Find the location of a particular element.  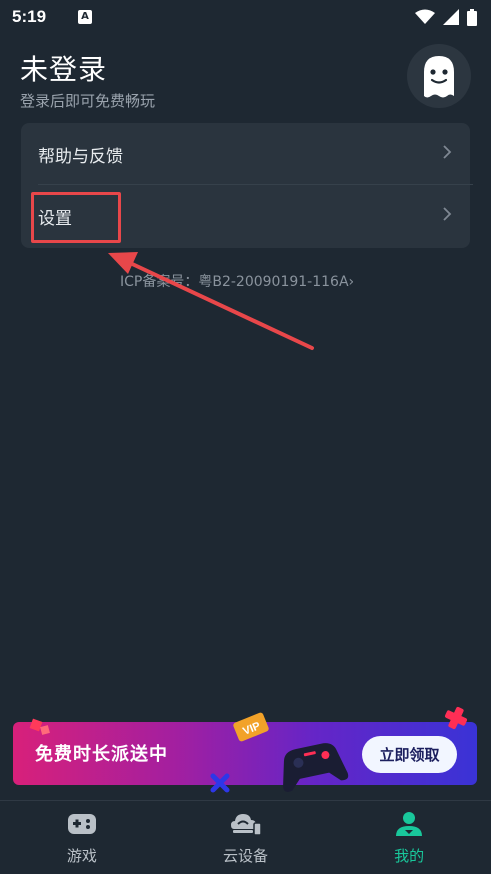

menu-card: 帮助与反馈 设置 is located at coordinates (247, 185).